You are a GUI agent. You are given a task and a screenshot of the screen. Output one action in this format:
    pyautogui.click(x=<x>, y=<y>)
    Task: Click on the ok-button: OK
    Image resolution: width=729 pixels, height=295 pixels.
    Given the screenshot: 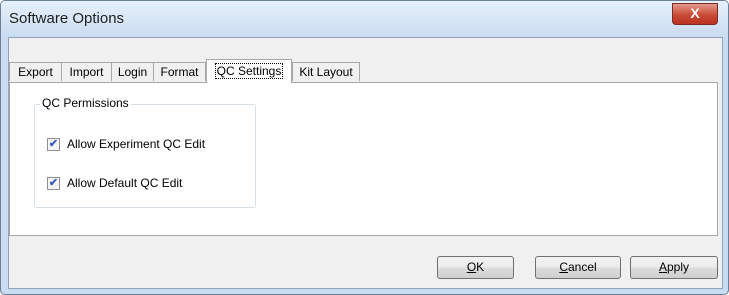 What is the action you would take?
    pyautogui.click(x=475, y=267)
    